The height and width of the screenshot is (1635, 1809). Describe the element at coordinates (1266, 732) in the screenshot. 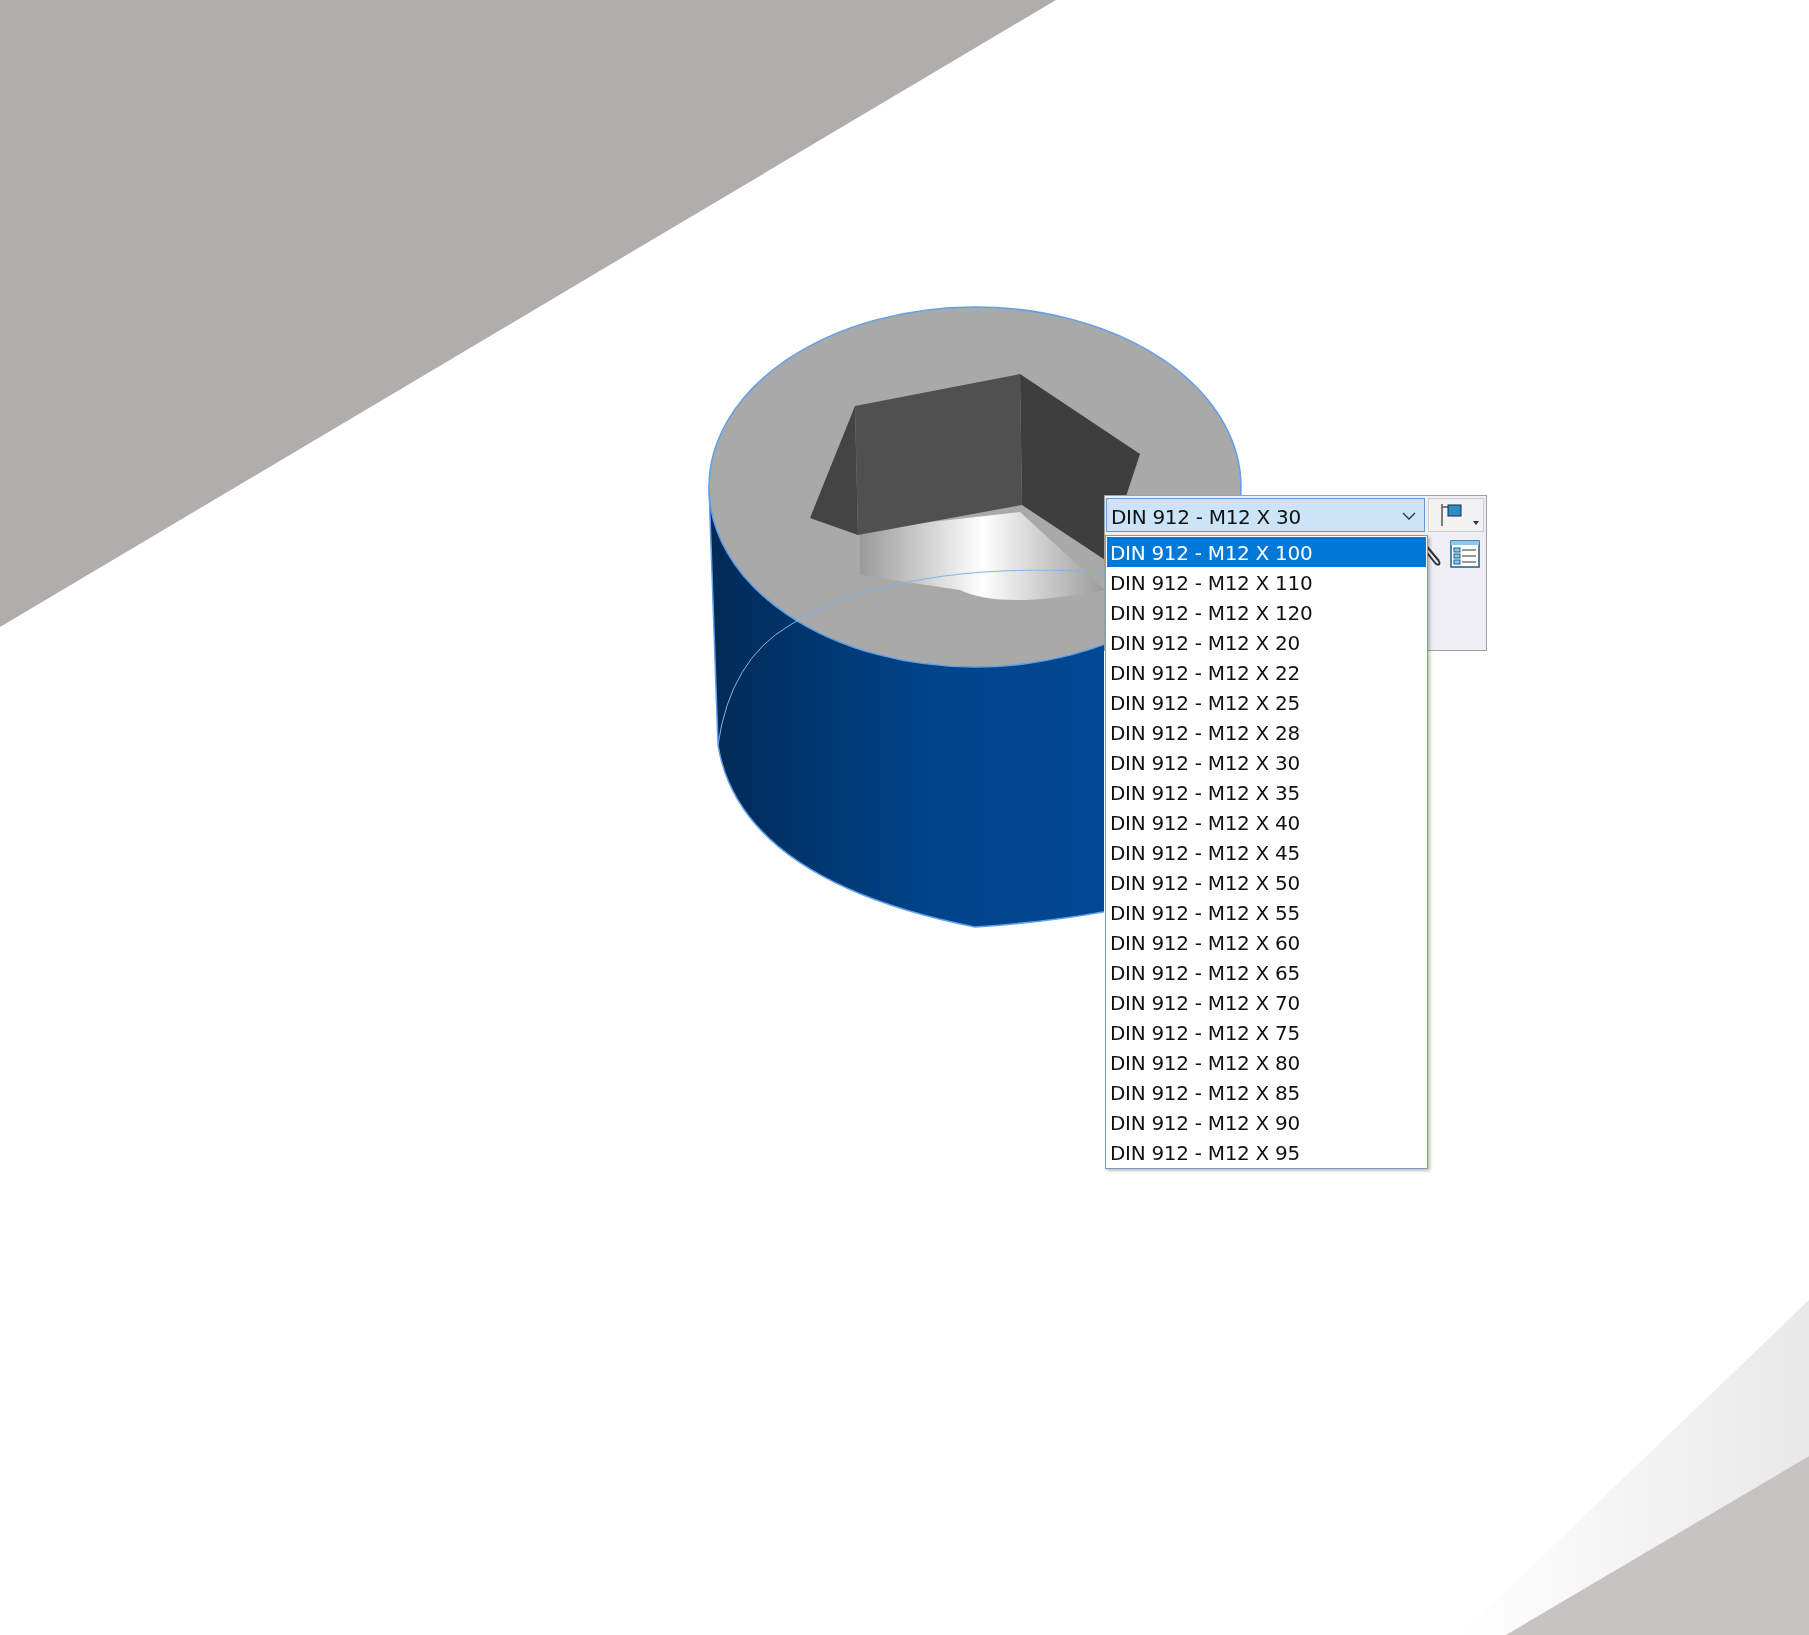

I see `dropdown-option: DIN 912 - M12 X 28` at that location.